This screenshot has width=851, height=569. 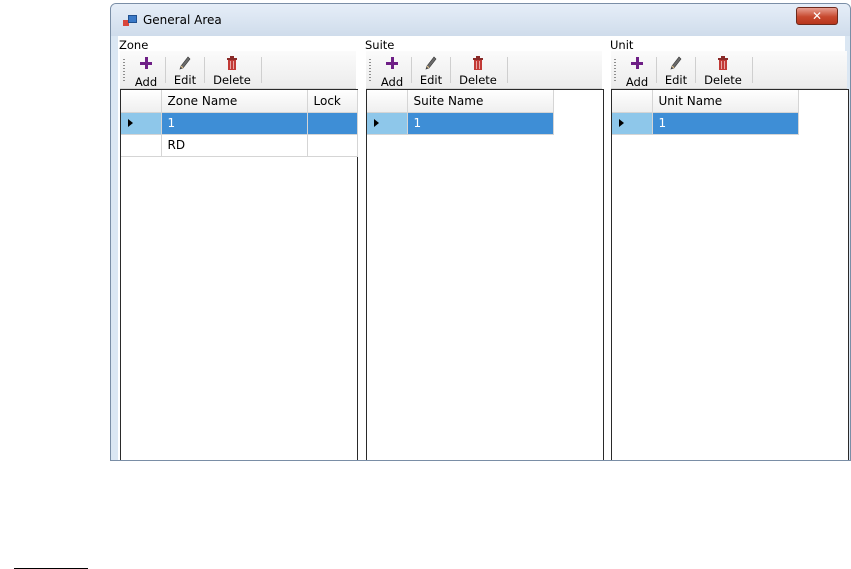 What do you see at coordinates (480, 101) in the screenshot?
I see `suite-name-column-header: Suite Name` at bounding box center [480, 101].